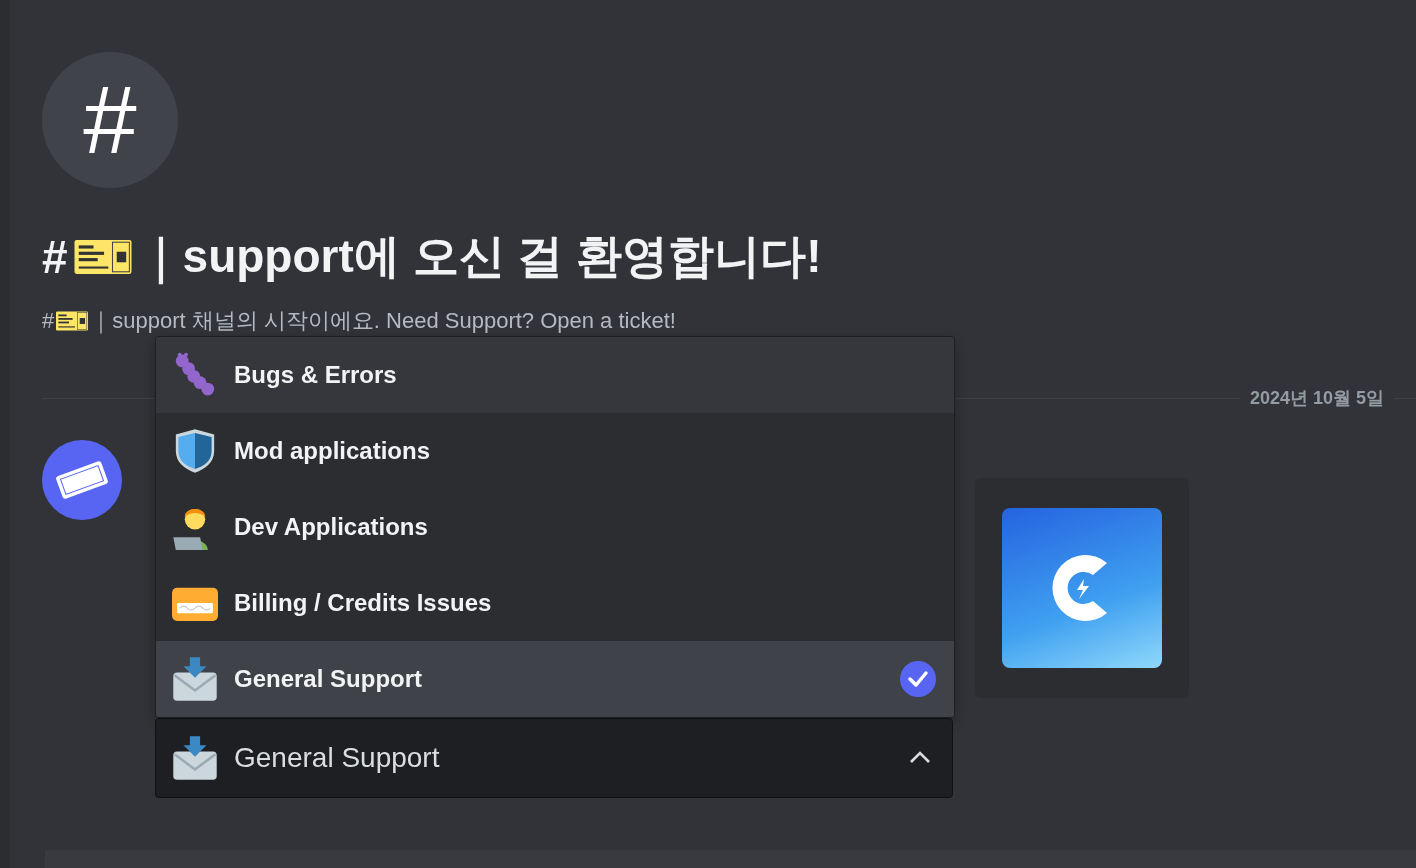  What do you see at coordinates (918, 679) in the screenshot?
I see `check-icon` at bounding box center [918, 679].